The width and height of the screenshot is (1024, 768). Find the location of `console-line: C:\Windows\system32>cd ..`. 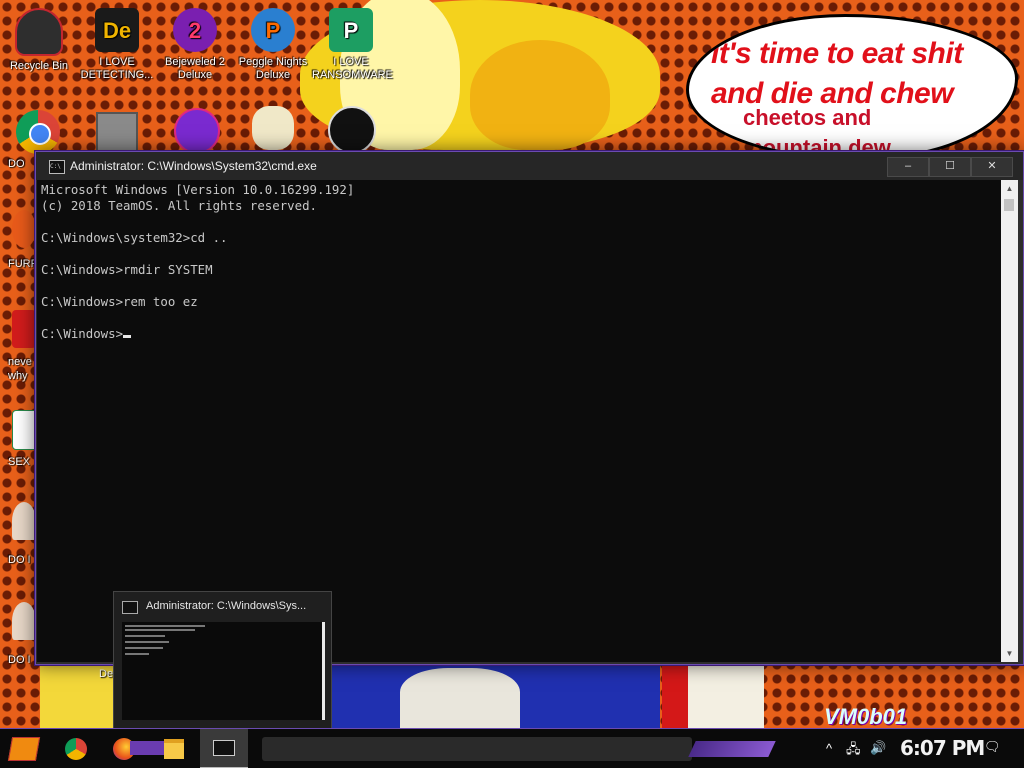

console-line: C:\Windows\system32>cd .. is located at coordinates (134, 237).